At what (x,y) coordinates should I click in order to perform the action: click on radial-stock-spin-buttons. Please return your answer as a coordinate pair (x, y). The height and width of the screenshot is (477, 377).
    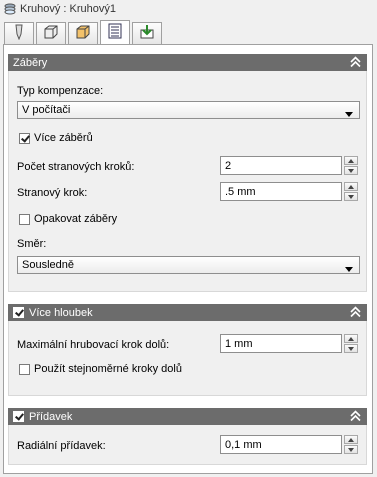
    Looking at the image, I should click on (351, 444).